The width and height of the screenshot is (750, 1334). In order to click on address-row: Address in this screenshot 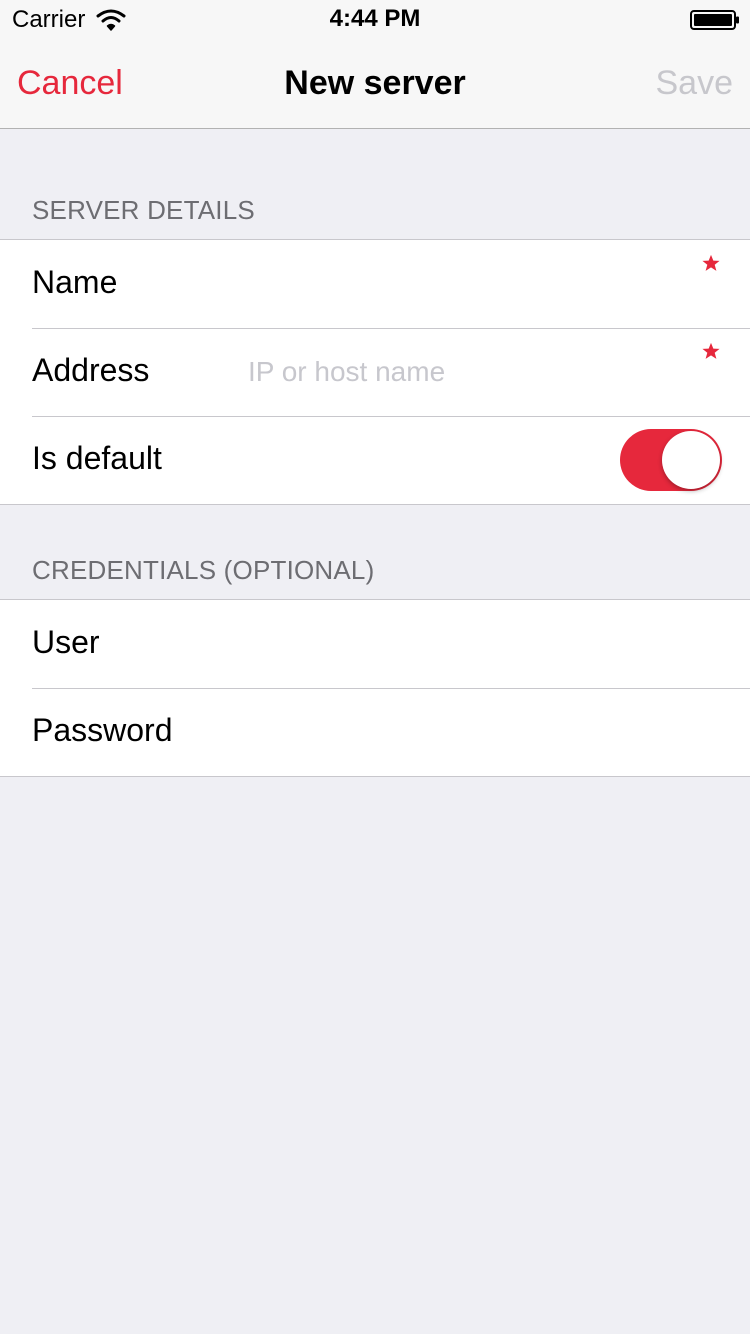, I will do `click(375, 372)`.